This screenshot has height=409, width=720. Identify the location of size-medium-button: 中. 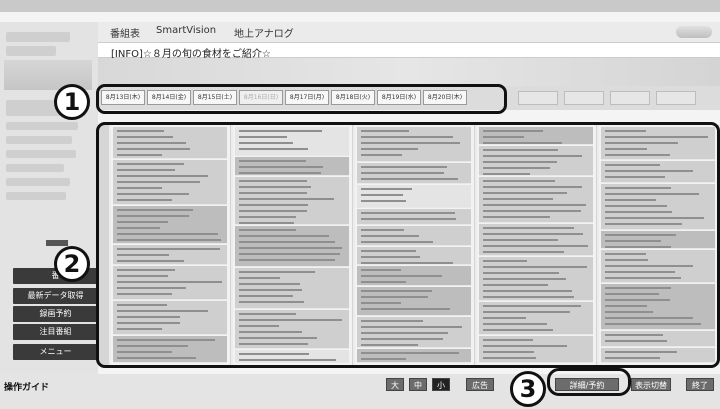
(418, 384).